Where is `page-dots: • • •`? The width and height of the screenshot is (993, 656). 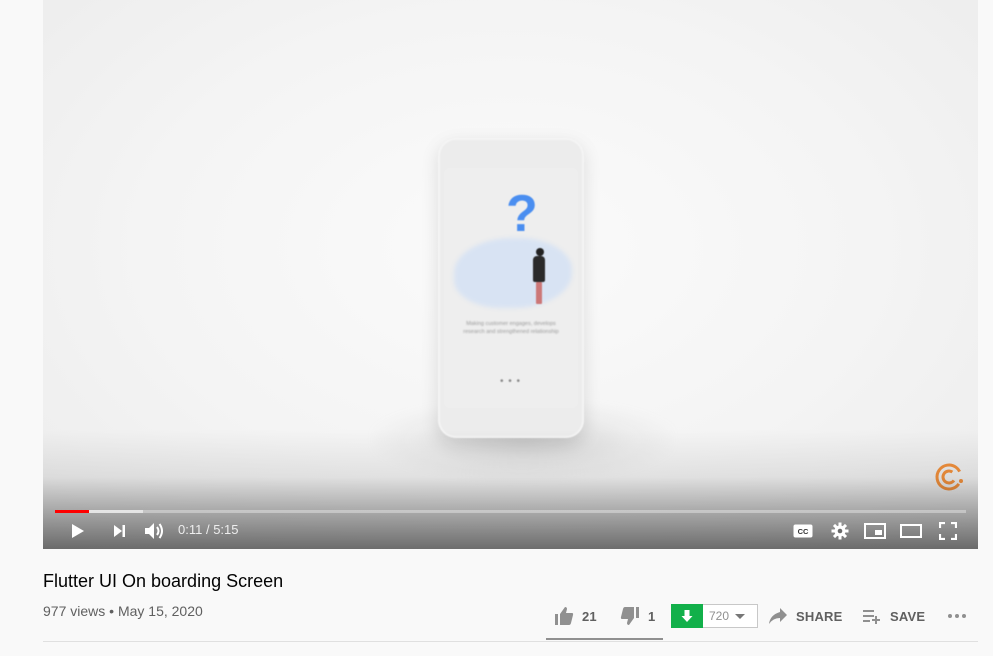
page-dots: • • • is located at coordinates (511, 381).